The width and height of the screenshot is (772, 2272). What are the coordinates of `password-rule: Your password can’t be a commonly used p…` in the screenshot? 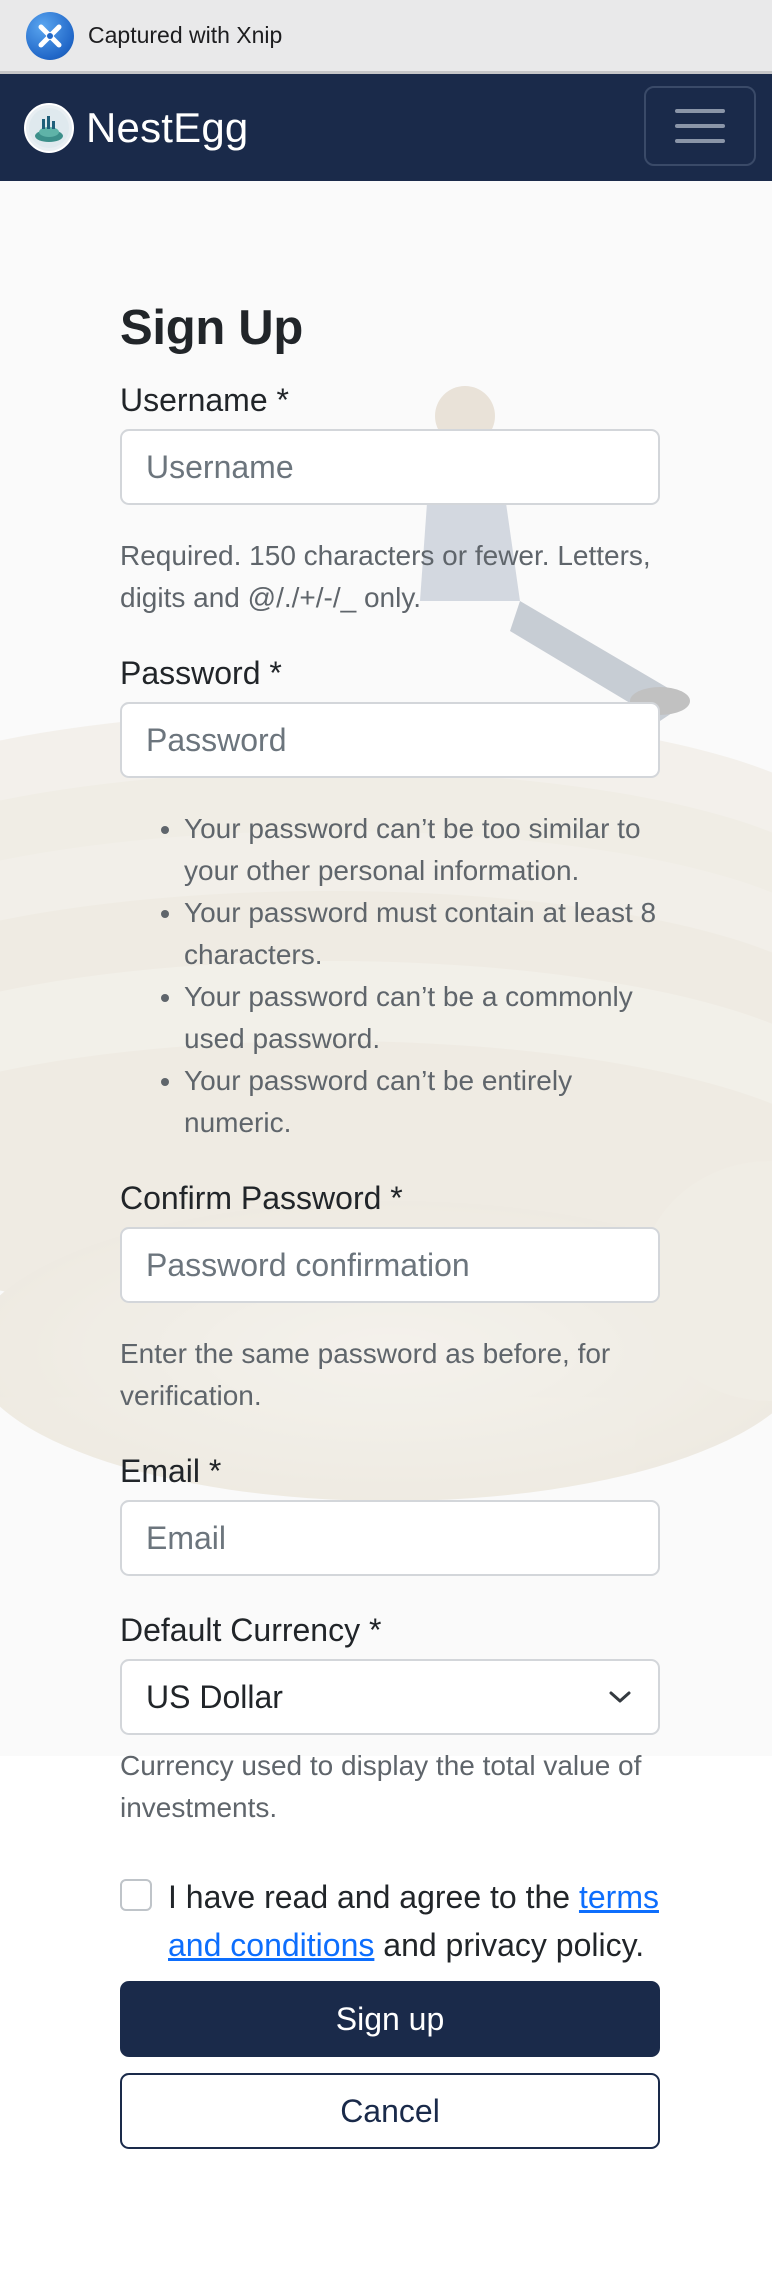 It's located at (422, 1018).